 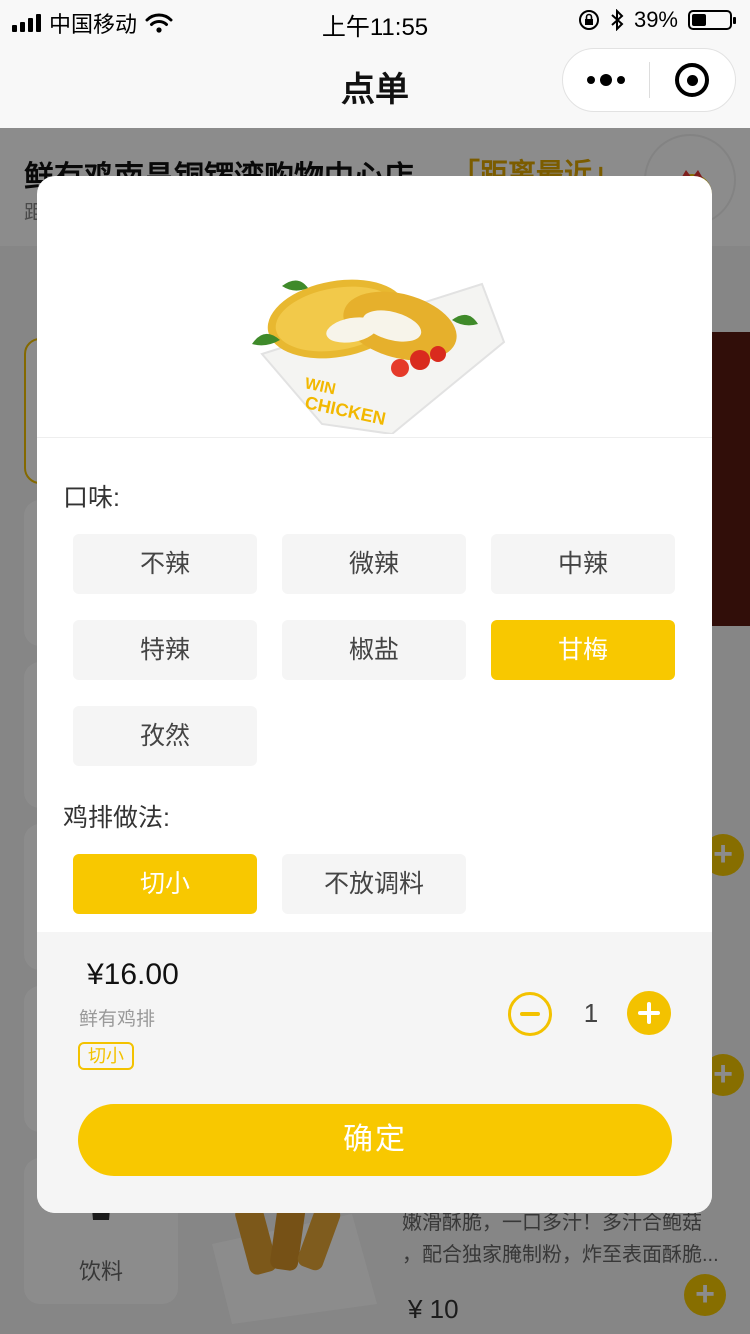 I want to click on decrease-quantity-button, so click(x=530, y=1014).